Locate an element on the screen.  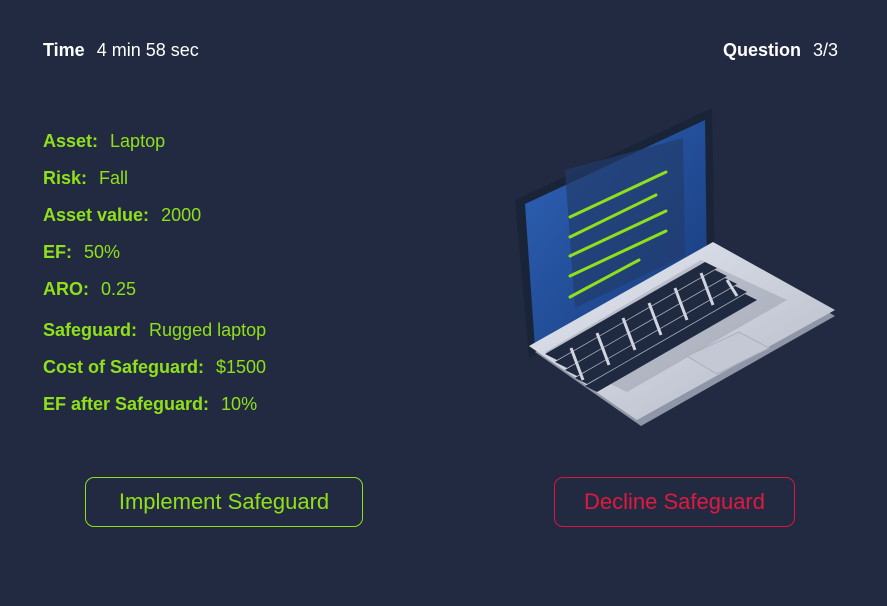
question-counter: Question 3/3 is located at coordinates (780, 50).